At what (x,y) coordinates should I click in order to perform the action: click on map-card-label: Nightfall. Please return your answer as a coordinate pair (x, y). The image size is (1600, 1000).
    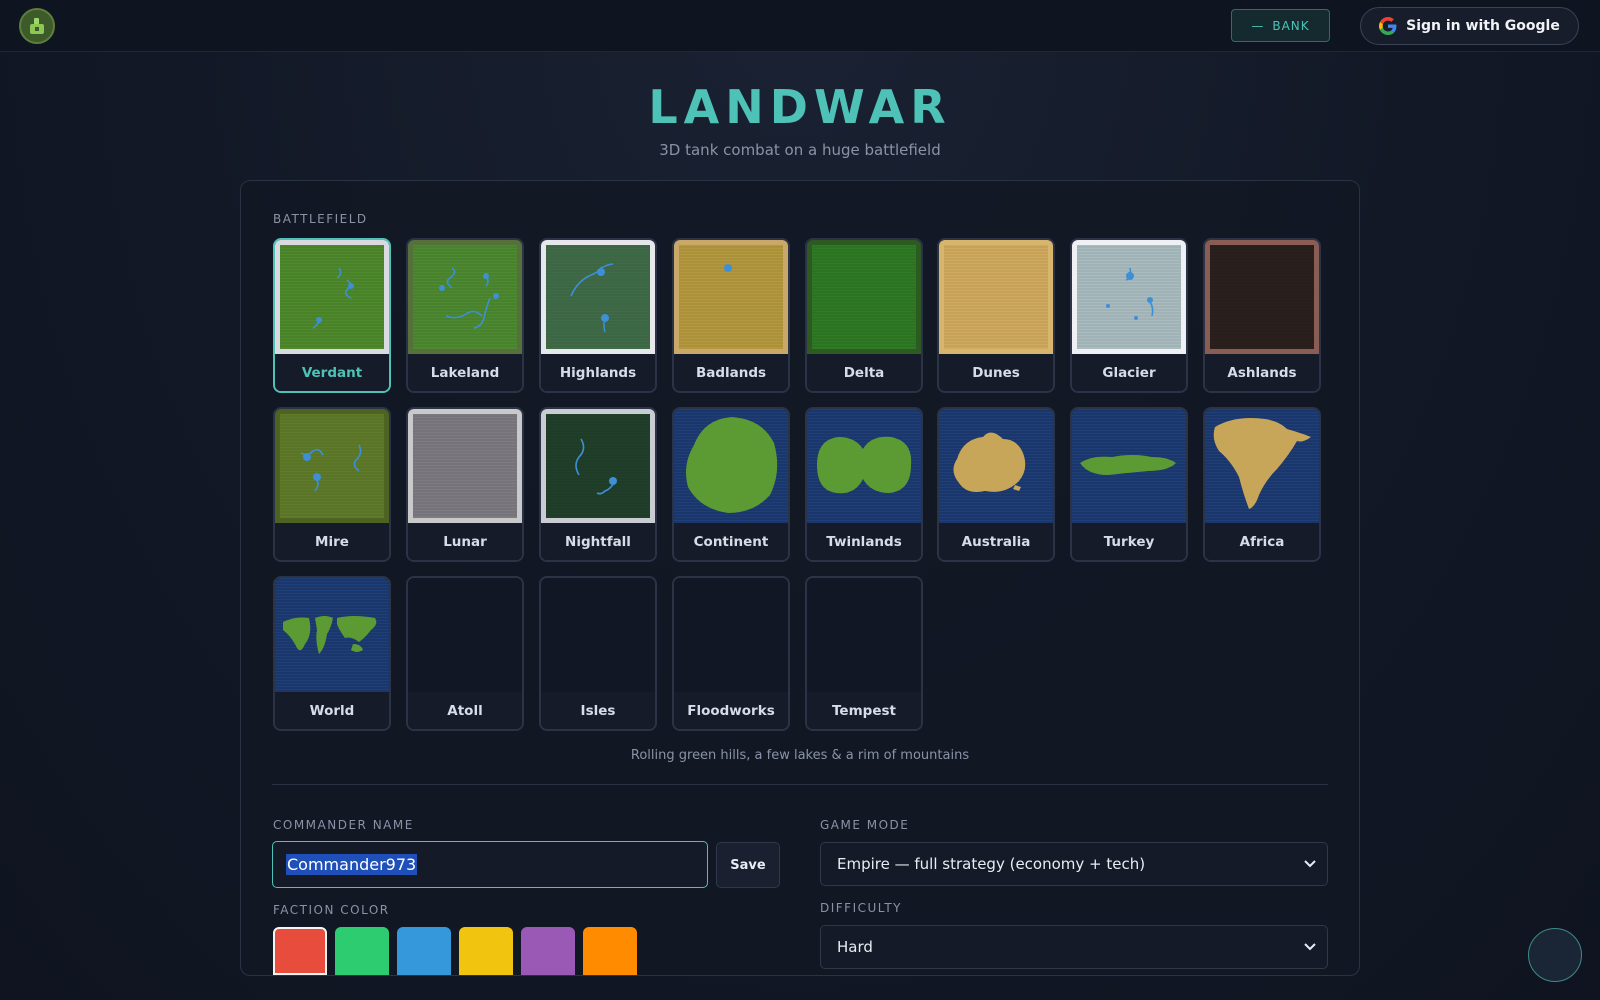
    Looking at the image, I should click on (598, 541).